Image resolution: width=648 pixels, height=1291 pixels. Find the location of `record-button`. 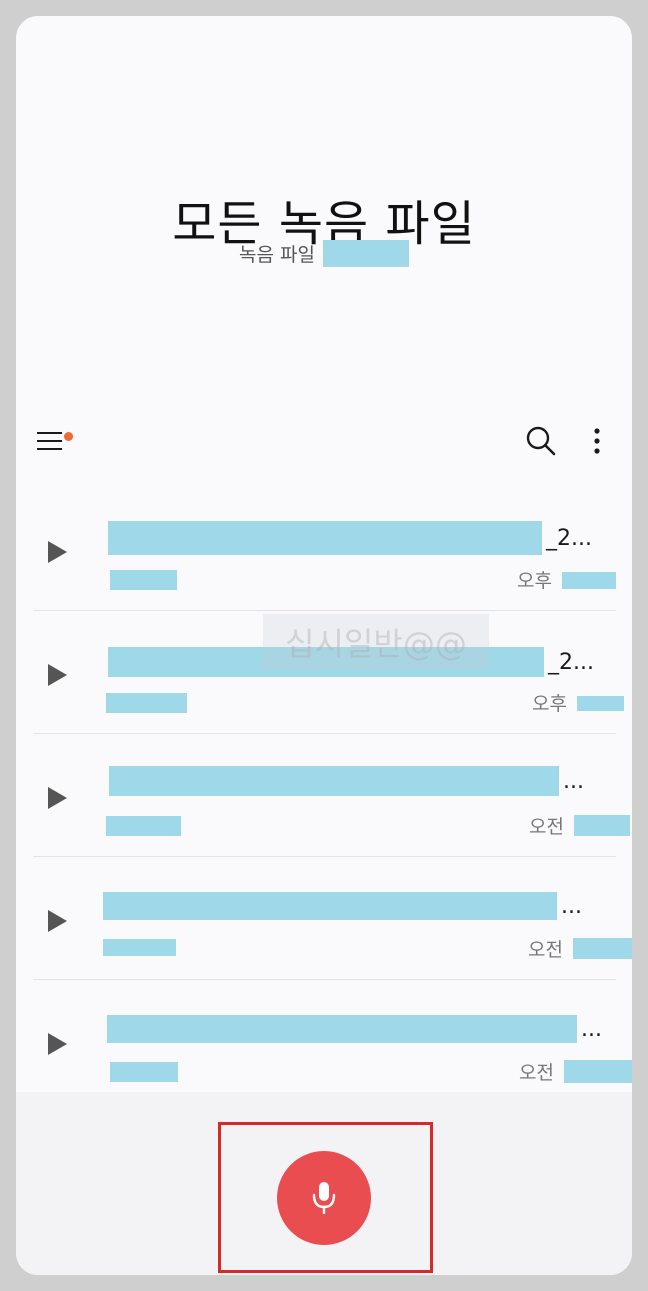

record-button is located at coordinates (324, 1198).